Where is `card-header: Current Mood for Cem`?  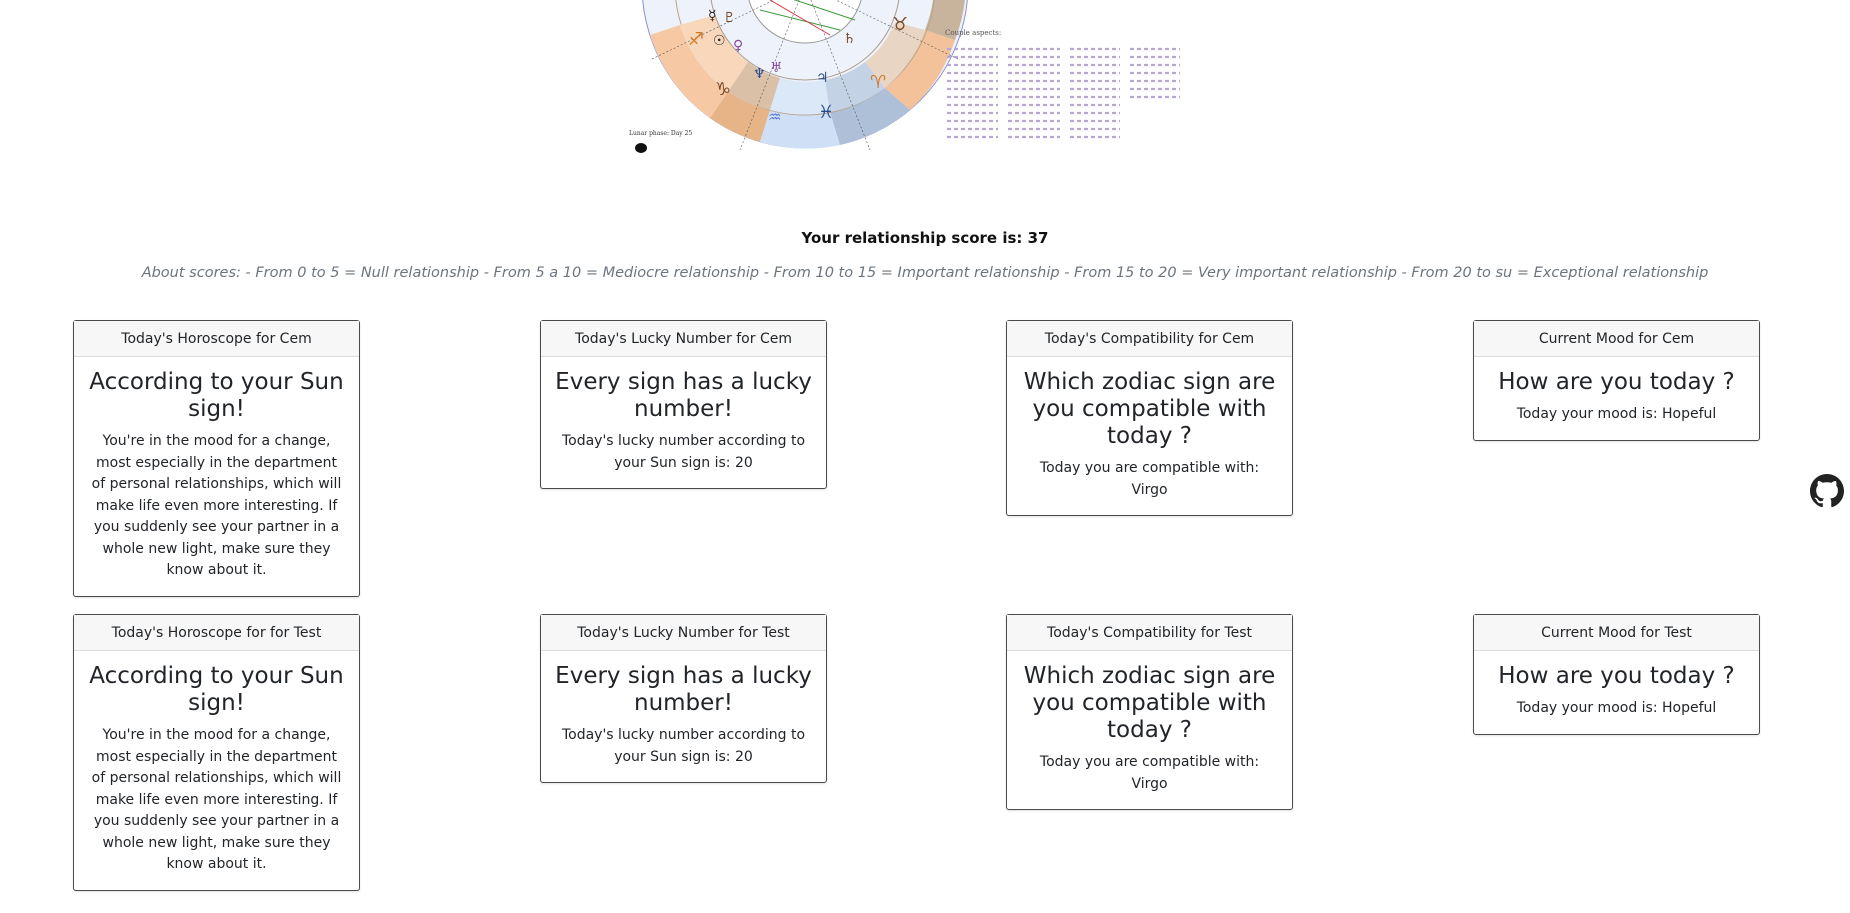 card-header: Current Mood for Cem is located at coordinates (1616, 339).